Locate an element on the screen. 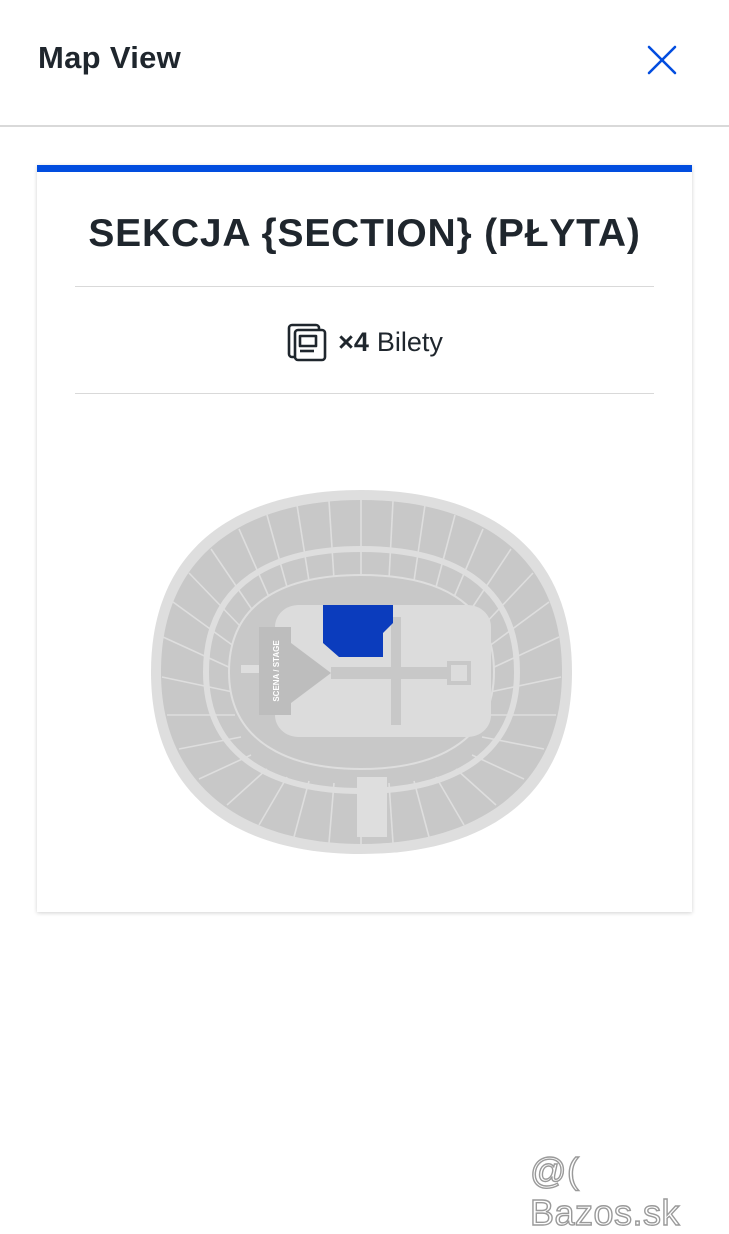 The image size is (729, 1234). selected-section is located at coordinates (358, 631).